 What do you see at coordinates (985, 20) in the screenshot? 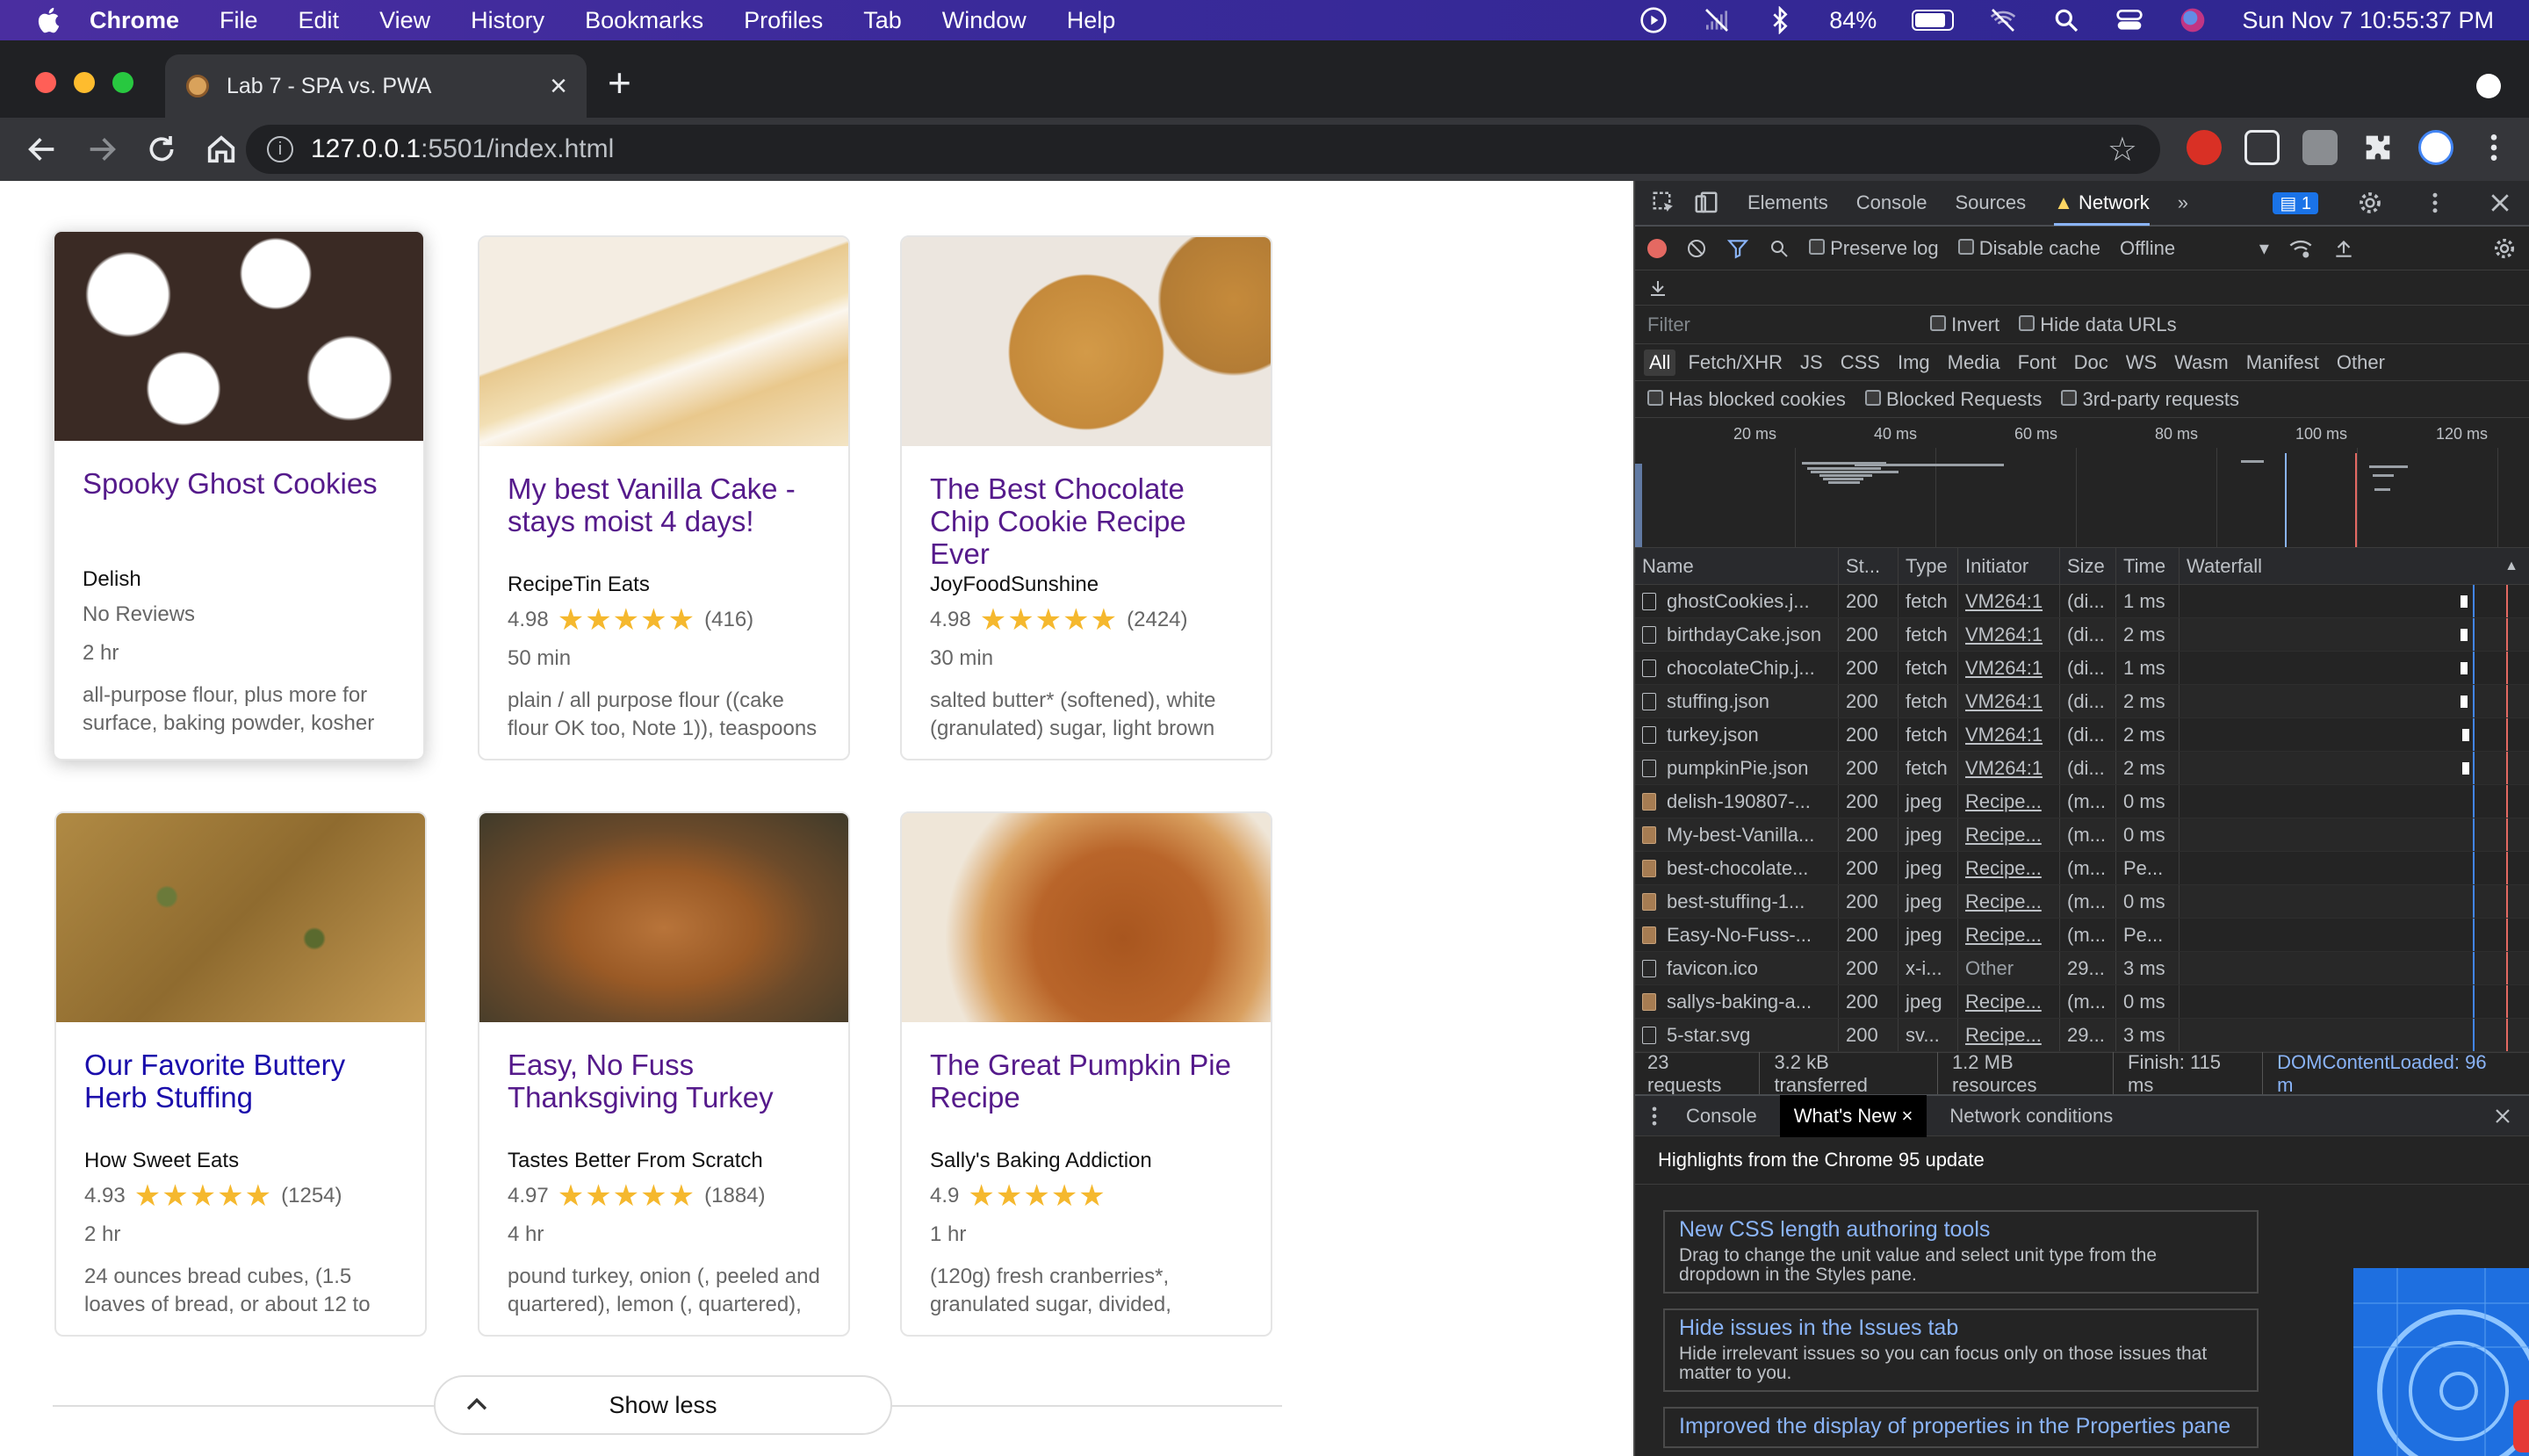
I see `menu-window: Window` at bounding box center [985, 20].